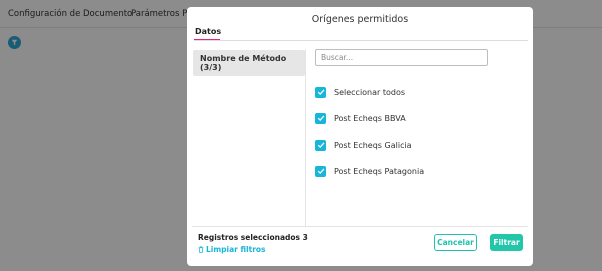 Image resolution: width=602 pixels, height=271 pixels. Describe the element at coordinates (370, 92) in the screenshot. I see `option-label: Seleccionar todos` at that location.